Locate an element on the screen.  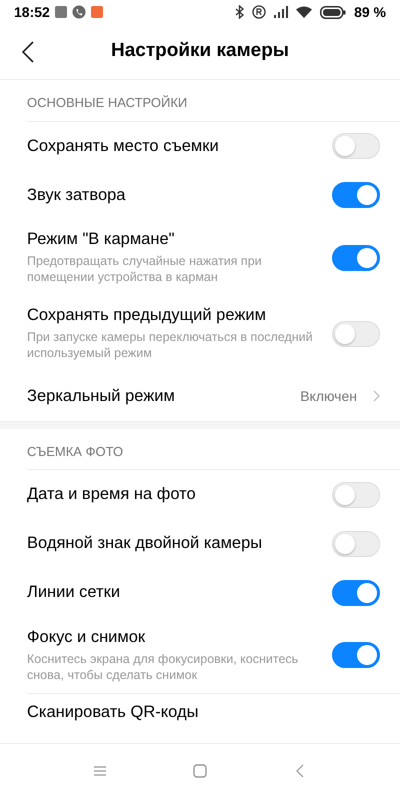
section-header: СЪЕМКА ФОТО is located at coordinates (75, 451).